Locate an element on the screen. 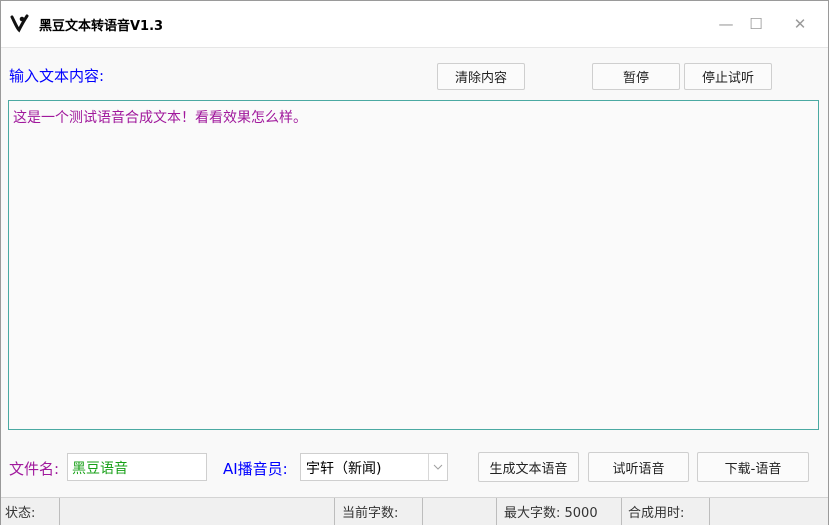  maximize-button: ☐ is located at coordinates (756, 24).